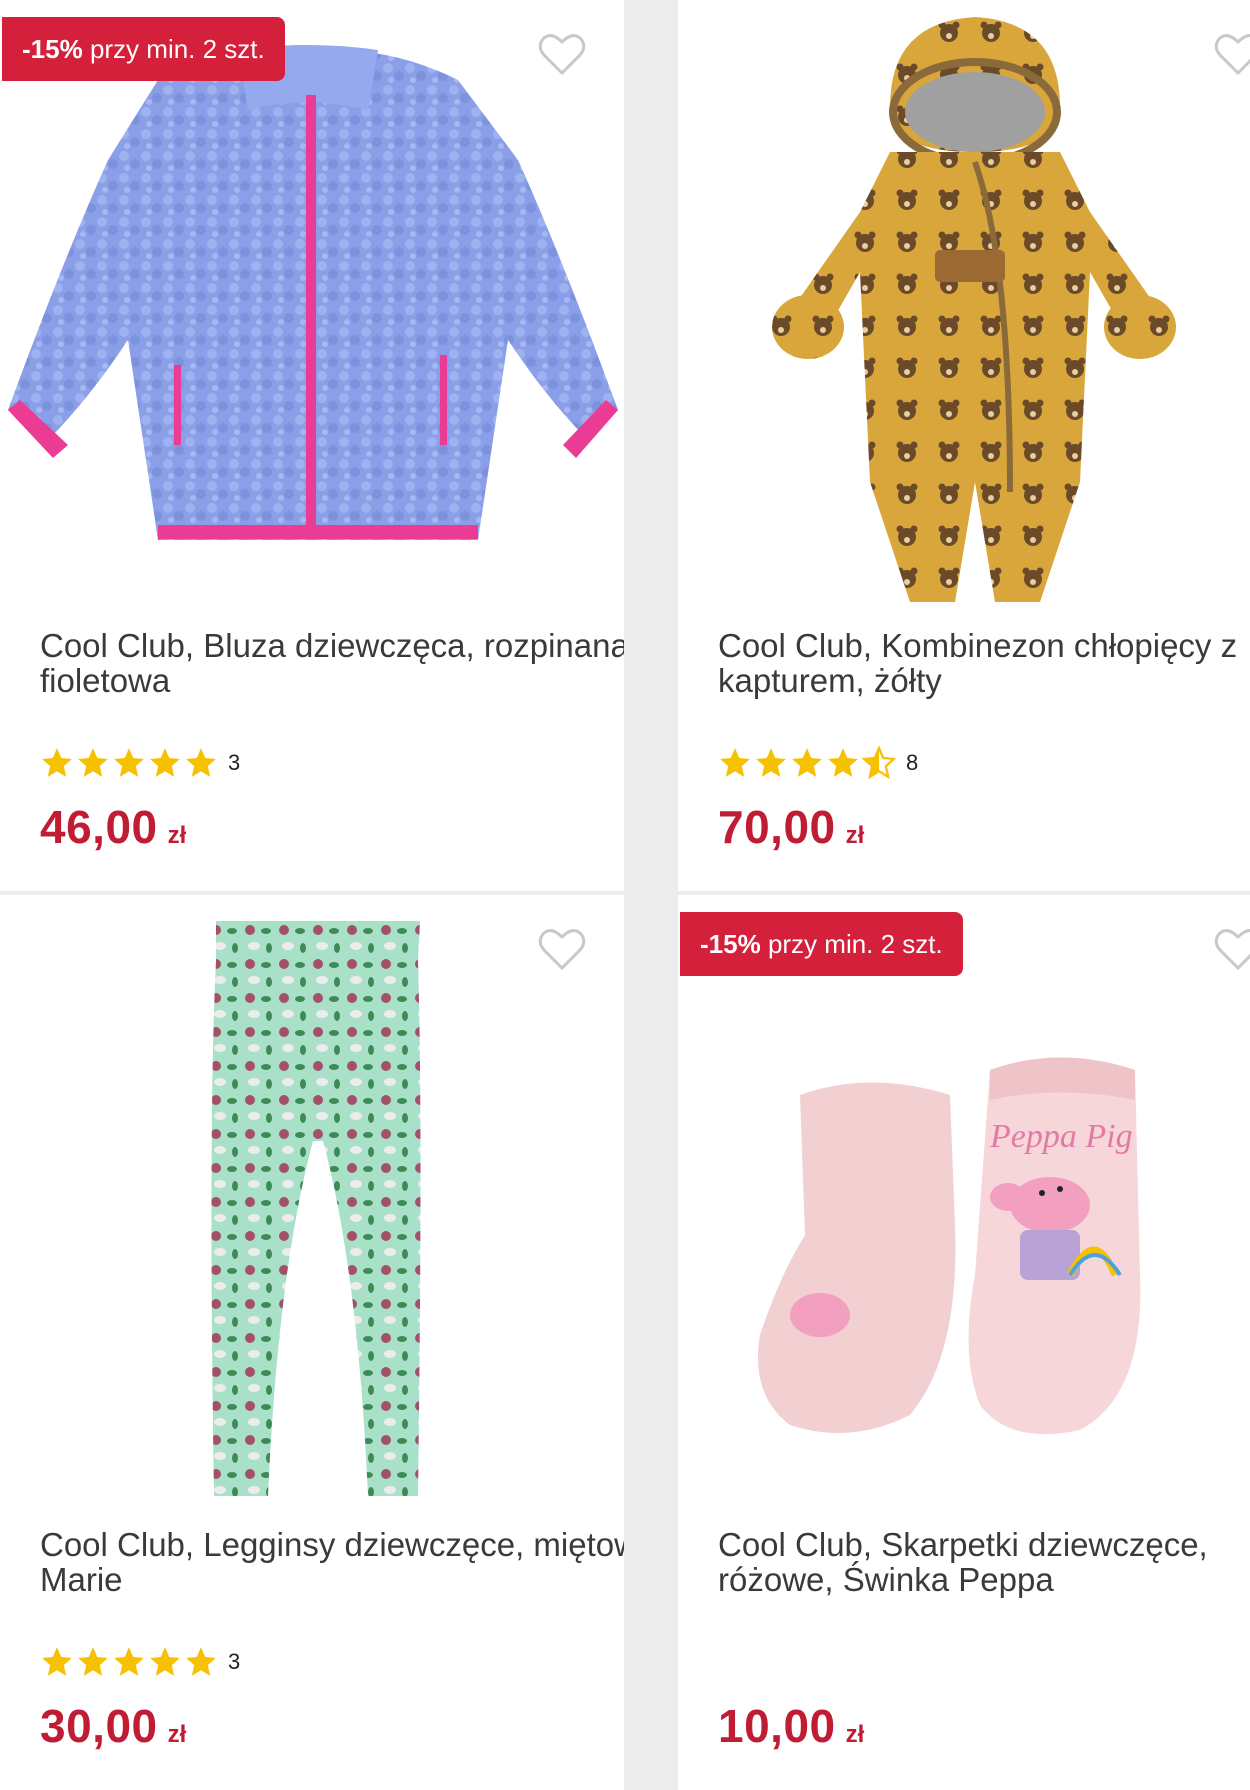 The image size is (1250, 1790). I want to click on price-value: 70,00, so click(777, 827).